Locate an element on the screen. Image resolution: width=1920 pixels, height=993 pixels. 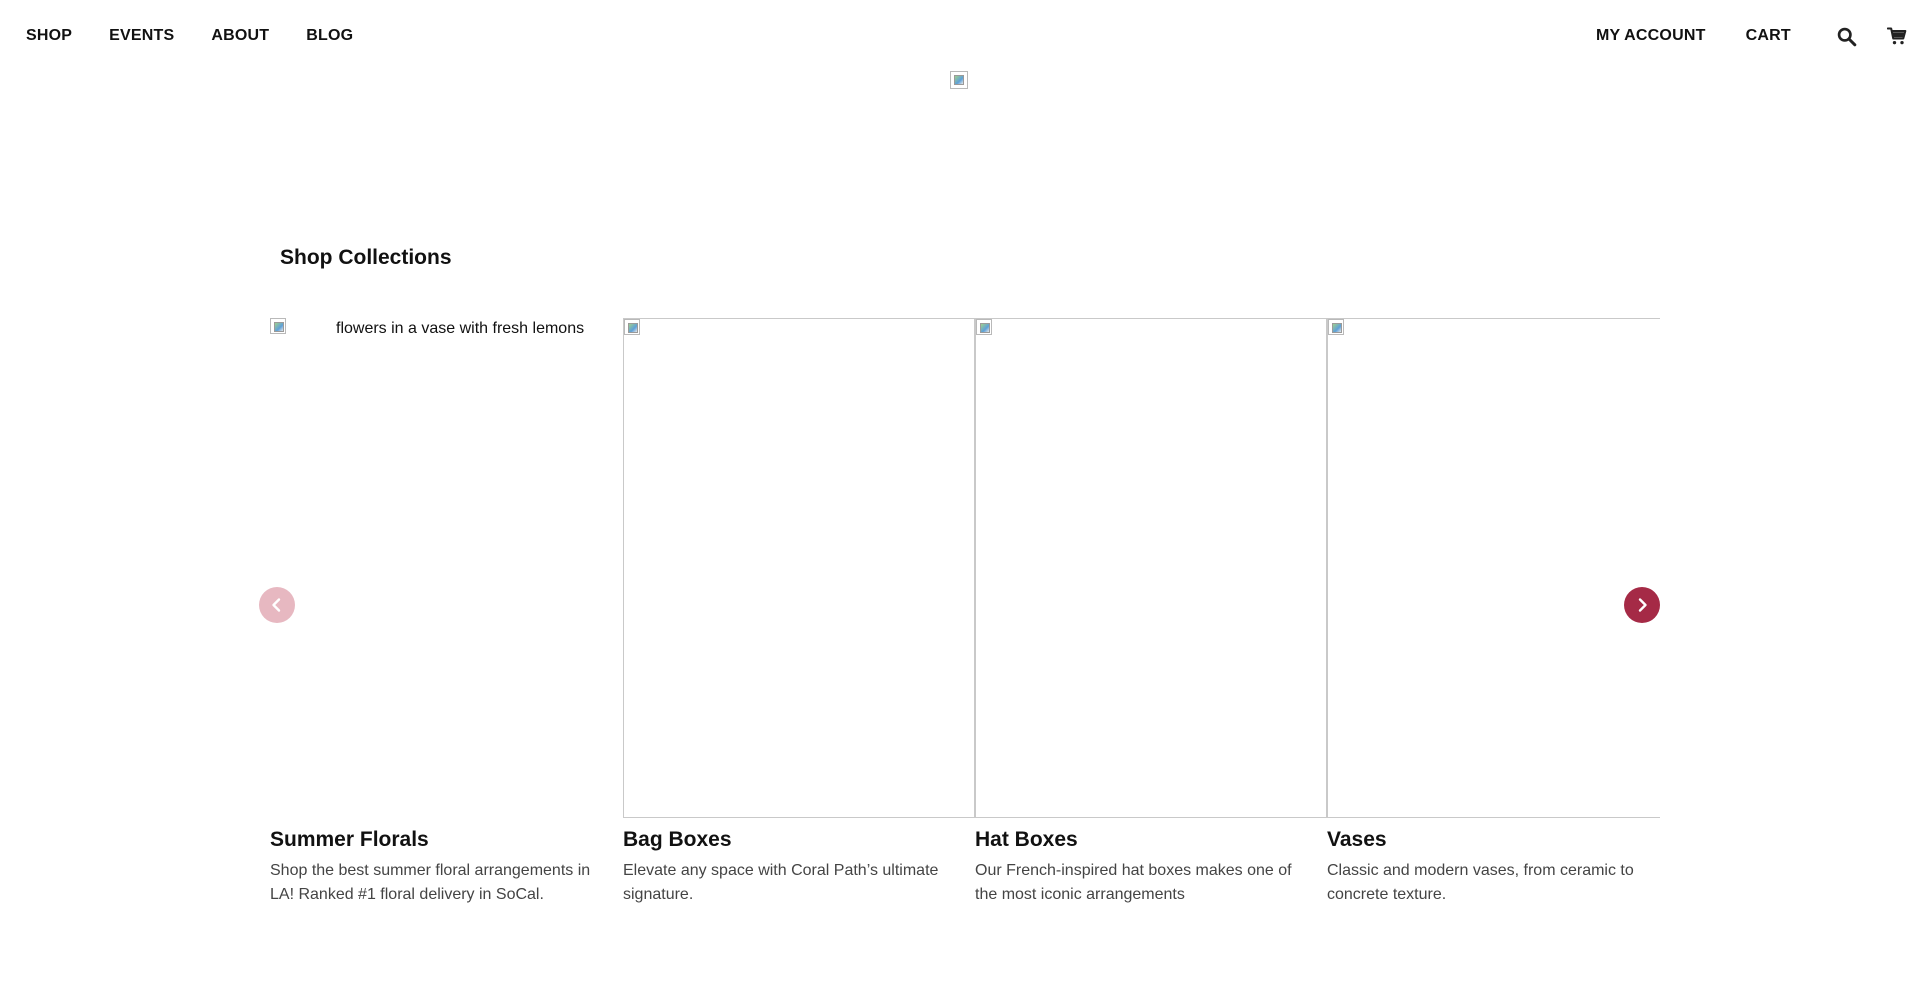
nav-blog: BLOG is located at coordinates (329, 36).